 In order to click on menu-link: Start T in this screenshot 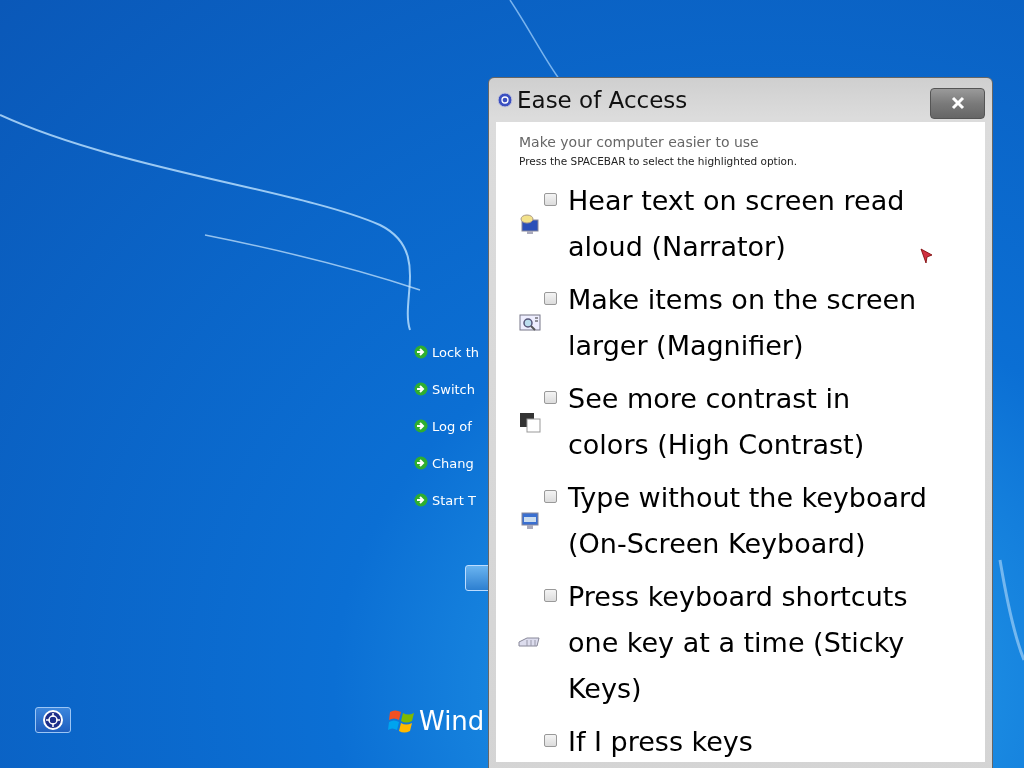, I will do `click(447, 500)`.